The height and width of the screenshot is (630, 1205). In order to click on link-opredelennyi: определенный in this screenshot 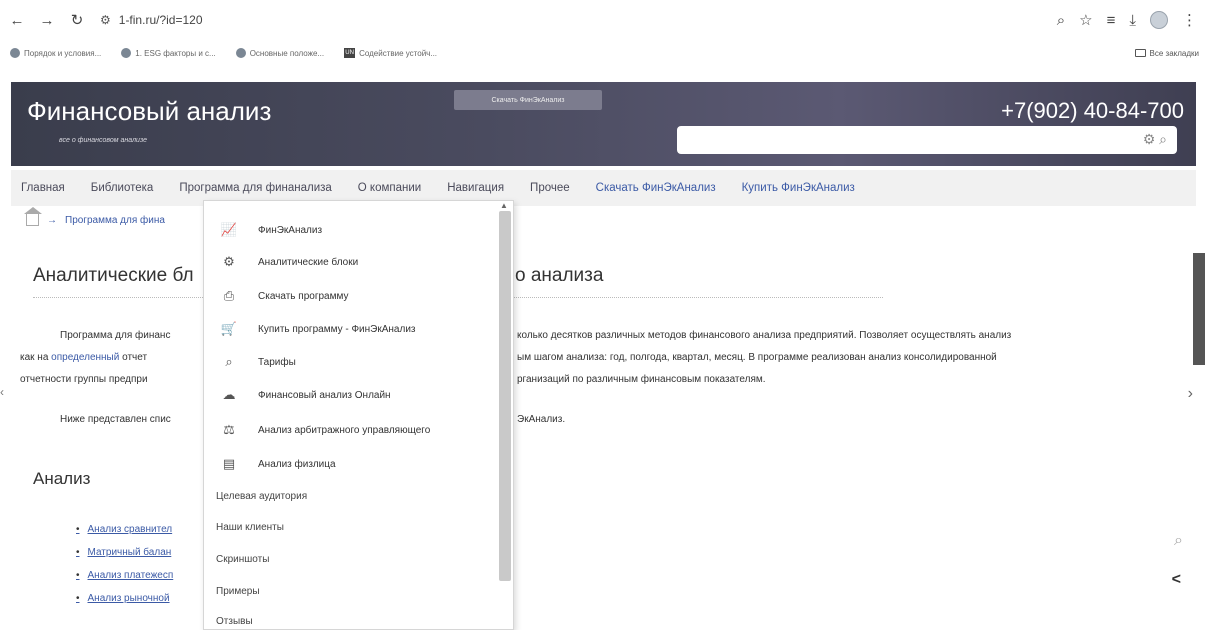, I will do `click(85, 357)`.